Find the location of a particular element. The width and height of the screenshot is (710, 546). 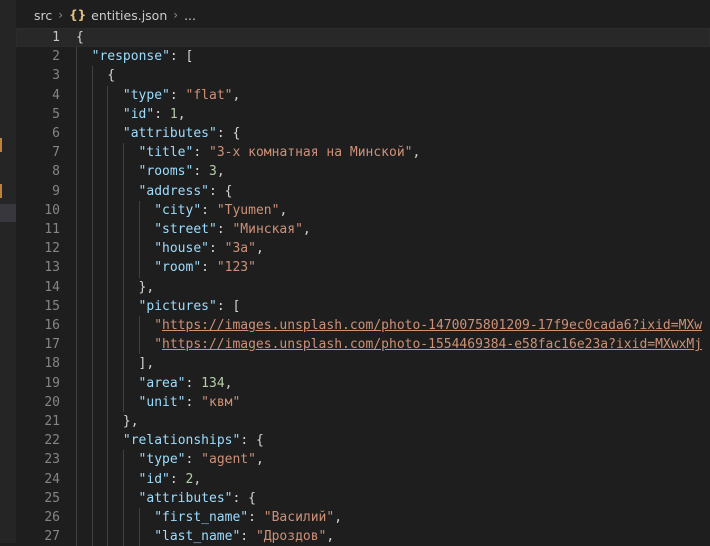

code-line: 10 "city": "Tyumen", is located at coordinates (363, 210).